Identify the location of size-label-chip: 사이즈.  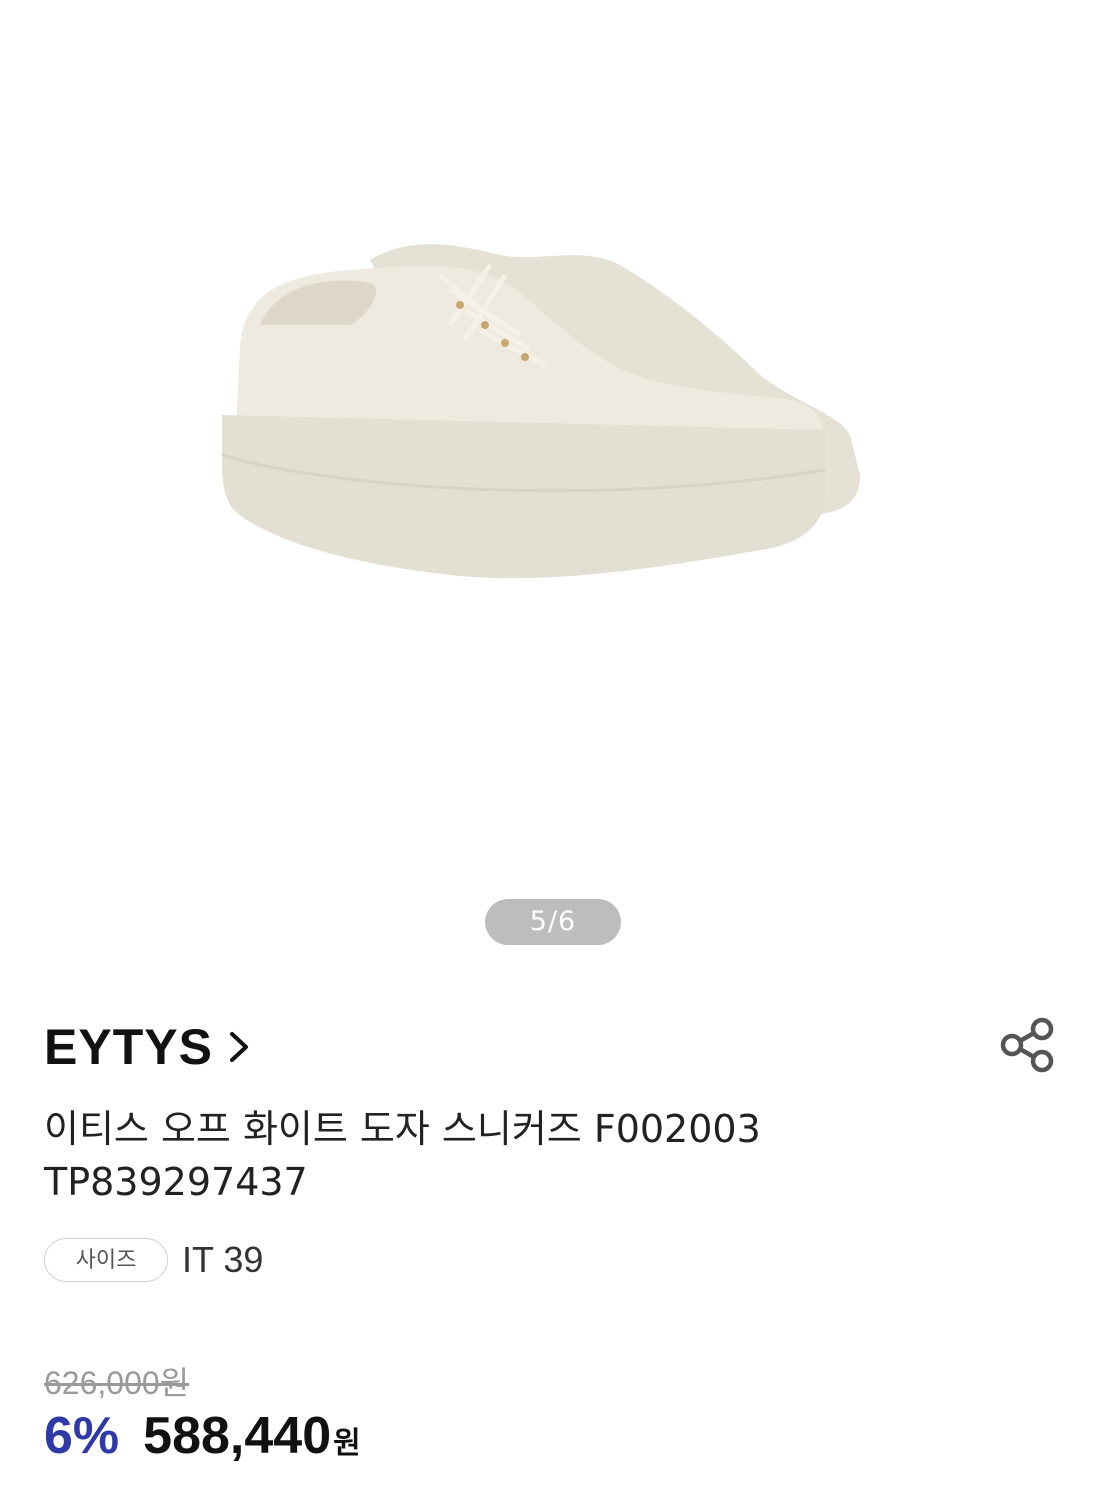
(106, 1260).